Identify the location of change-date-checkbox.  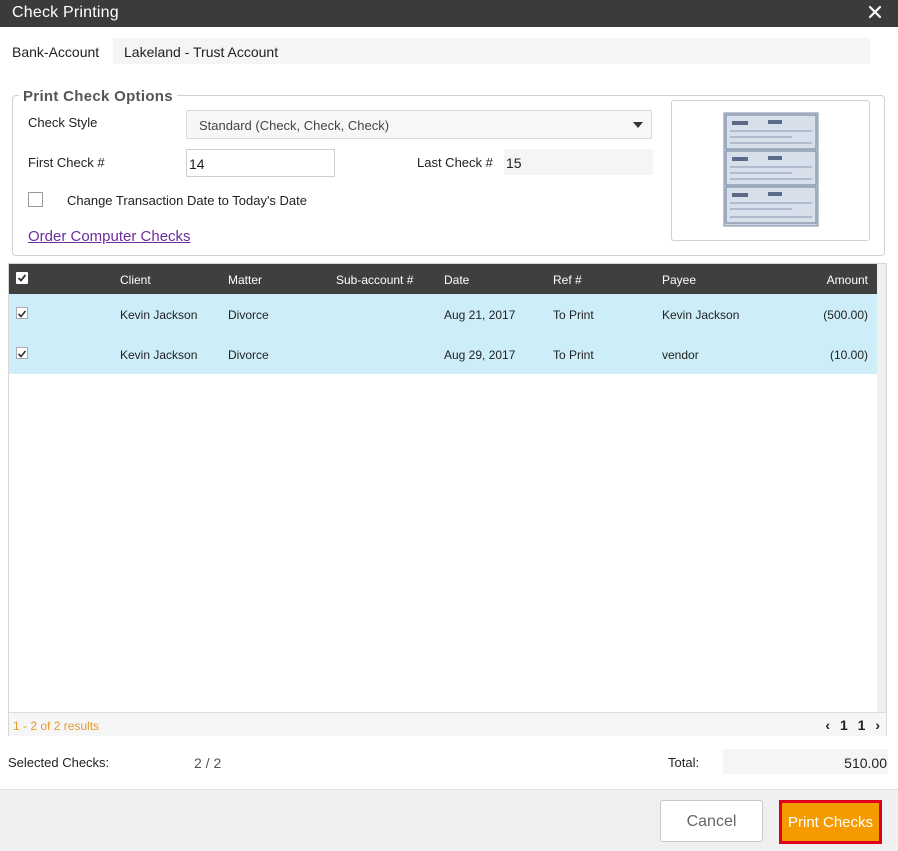
(35, 199).